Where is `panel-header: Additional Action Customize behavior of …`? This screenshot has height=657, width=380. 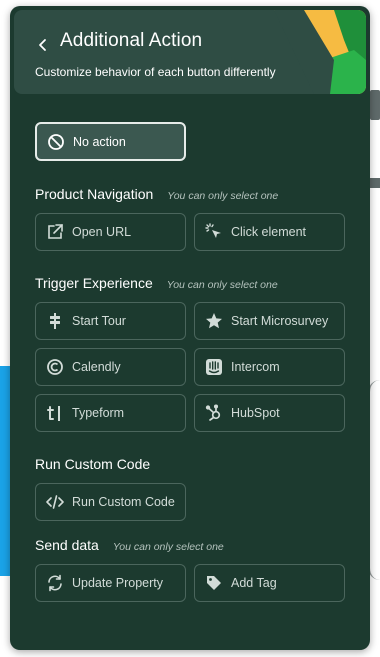 panel-header: Additional Action Customize behavior of … is located at coordinates (190, 52).